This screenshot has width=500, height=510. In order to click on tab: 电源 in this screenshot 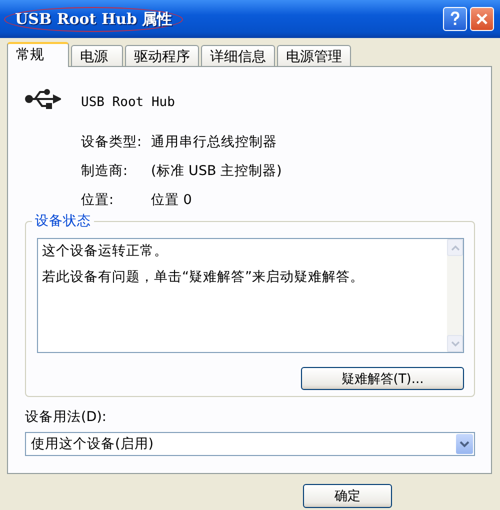, I will do `click(97, 55)`.